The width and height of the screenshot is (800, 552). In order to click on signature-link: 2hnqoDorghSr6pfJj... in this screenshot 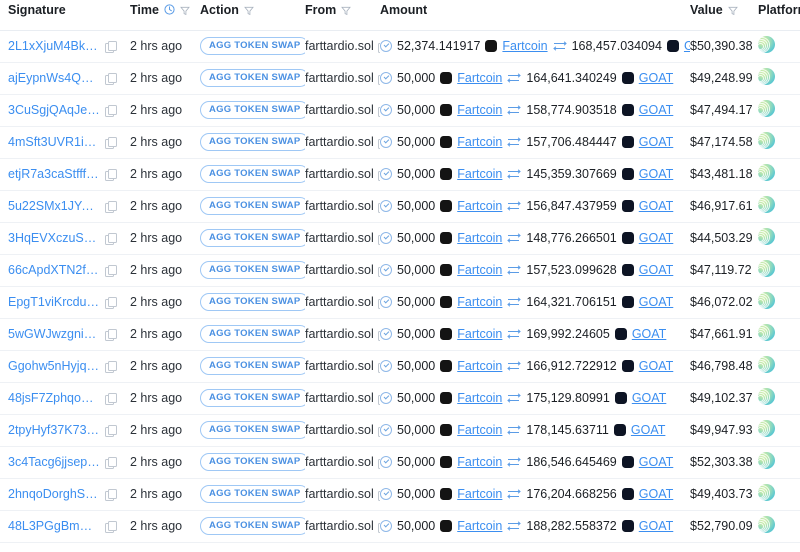, I will do `click(54, 494)`.